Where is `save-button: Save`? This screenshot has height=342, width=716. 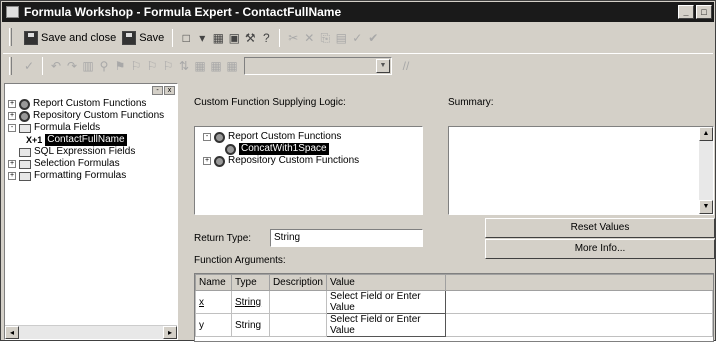 save-button: Save is located at coordinates (143, 38).